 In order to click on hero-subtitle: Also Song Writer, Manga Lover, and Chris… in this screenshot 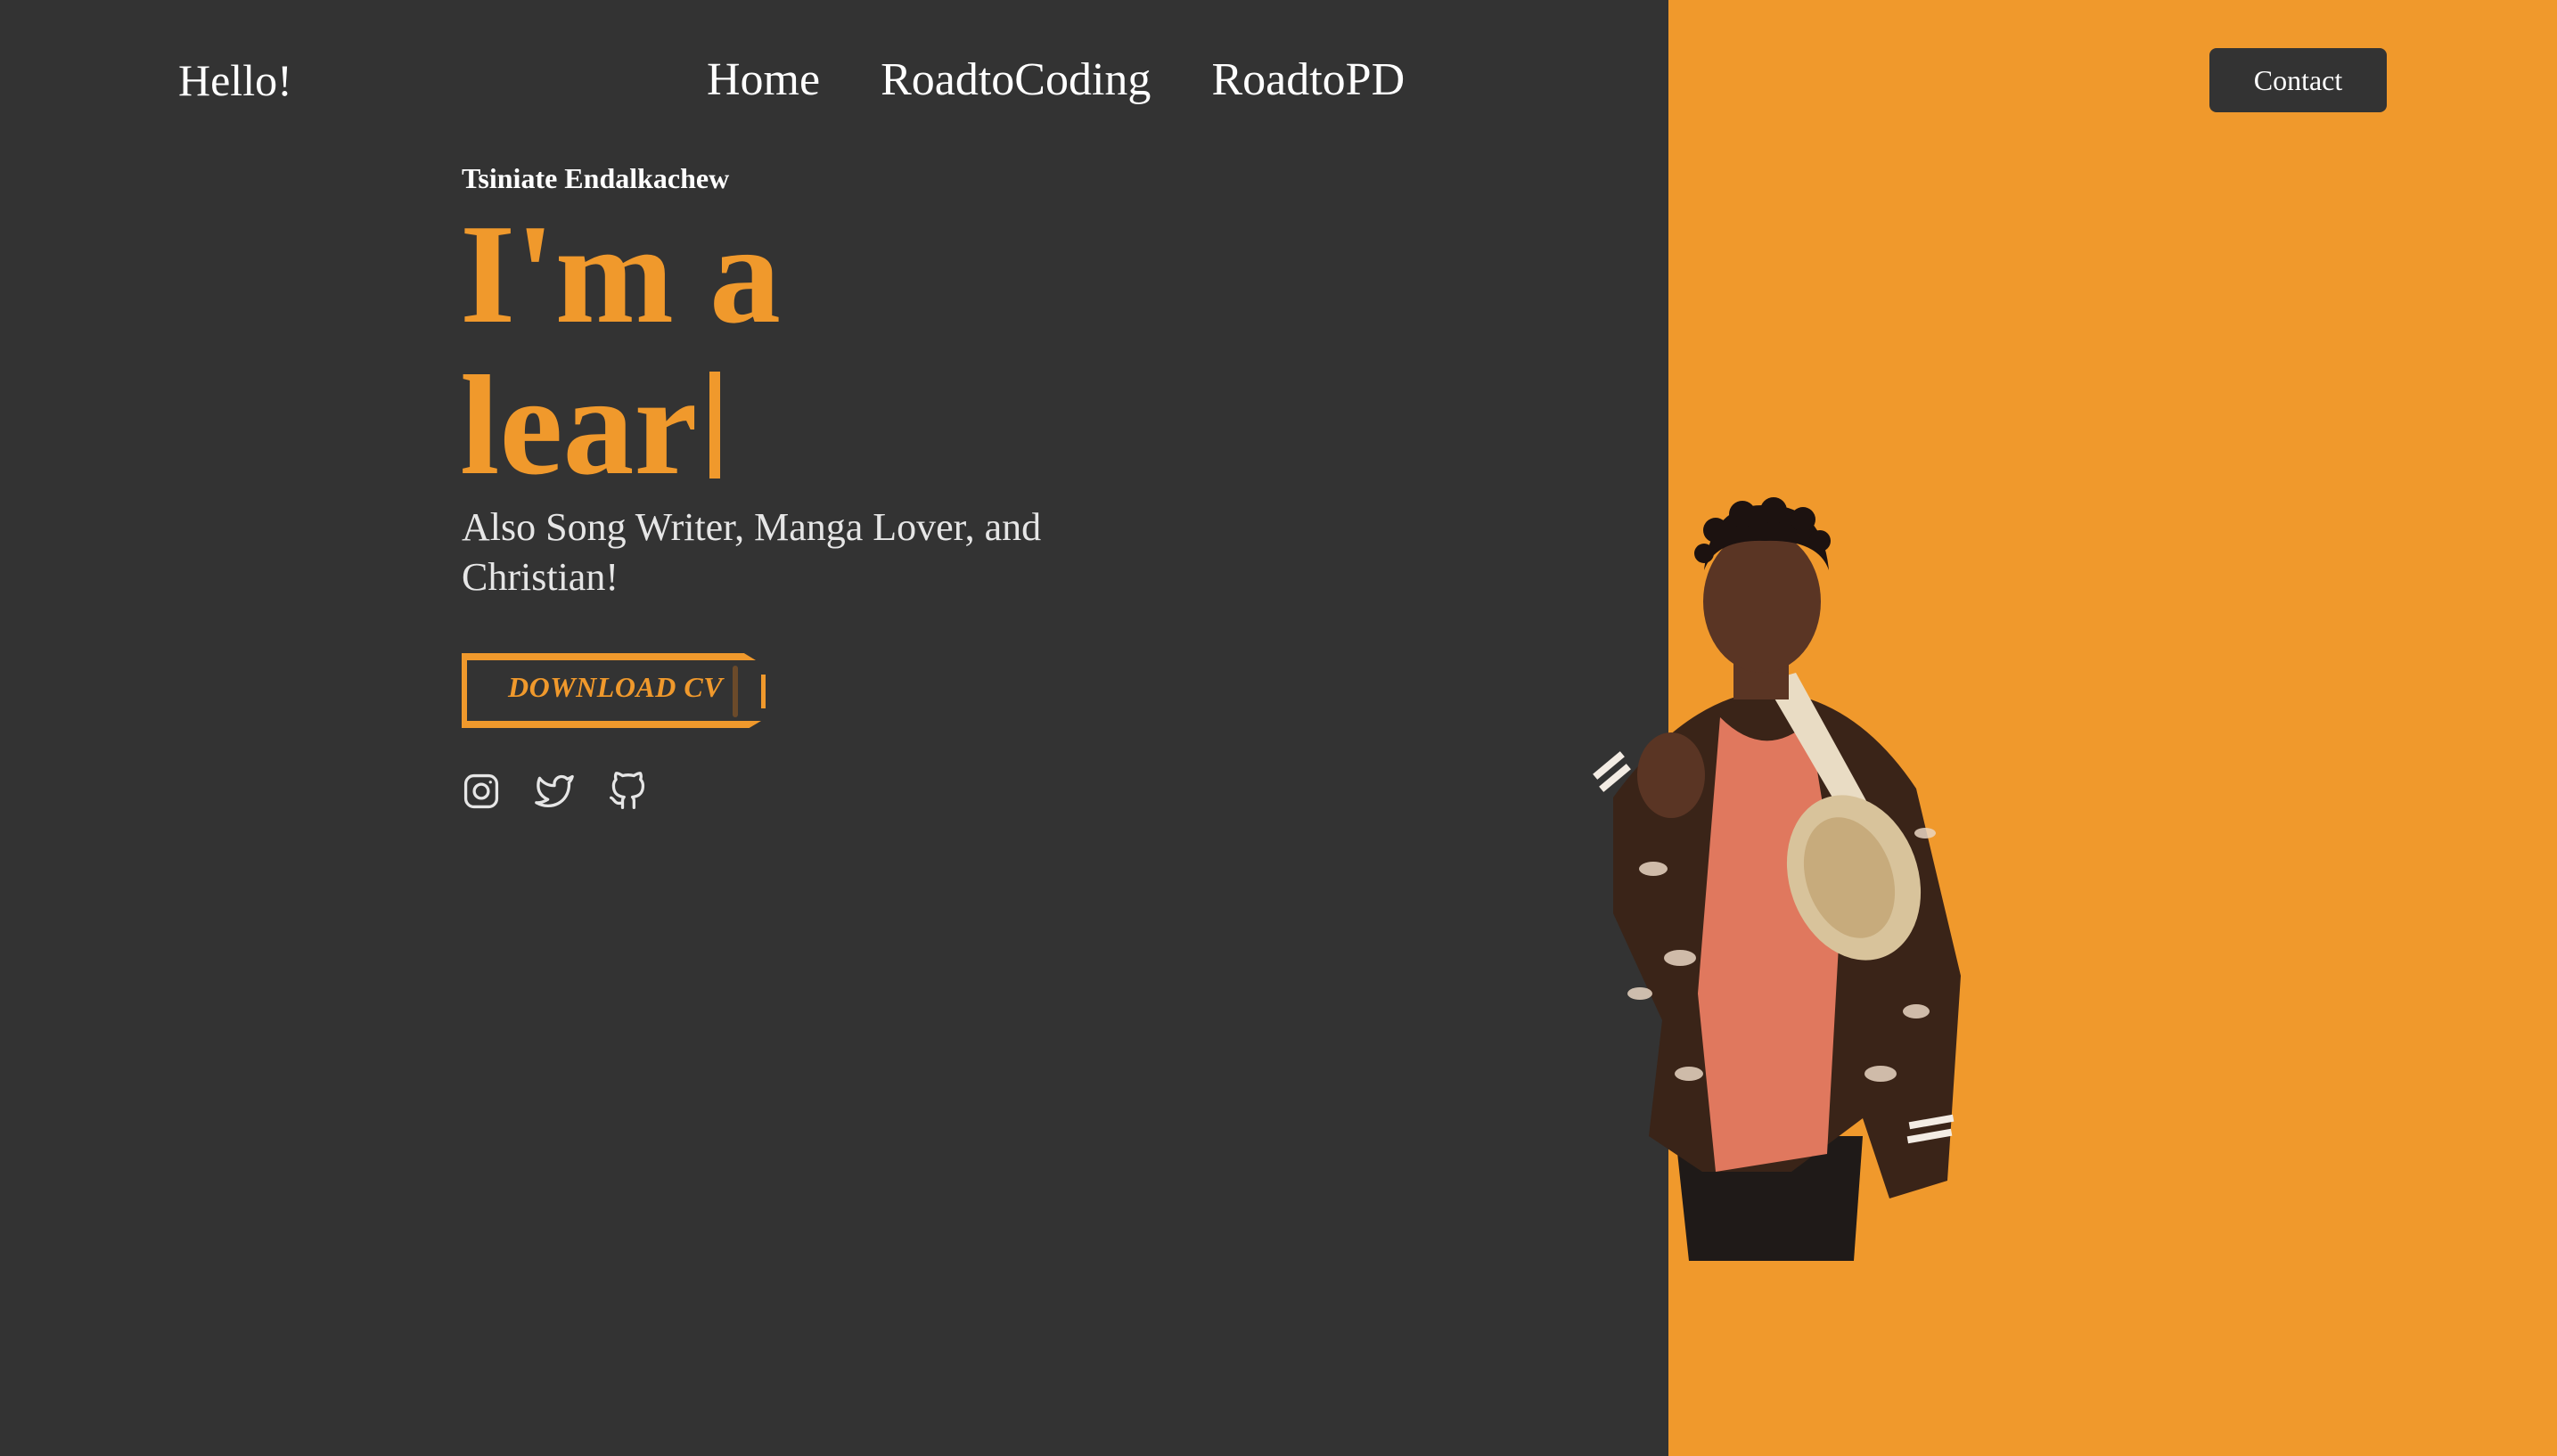, I will do `click(752, 552)`.